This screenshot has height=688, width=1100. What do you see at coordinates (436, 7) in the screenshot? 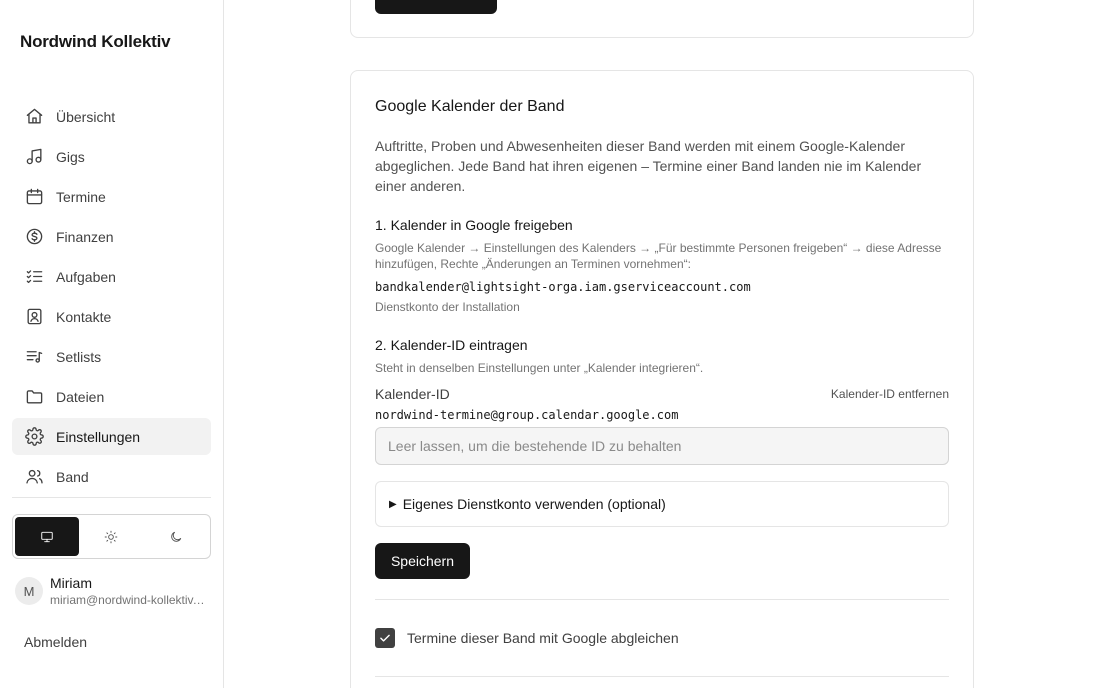
I see `previous-save-button` at bounding box center [436, 7].